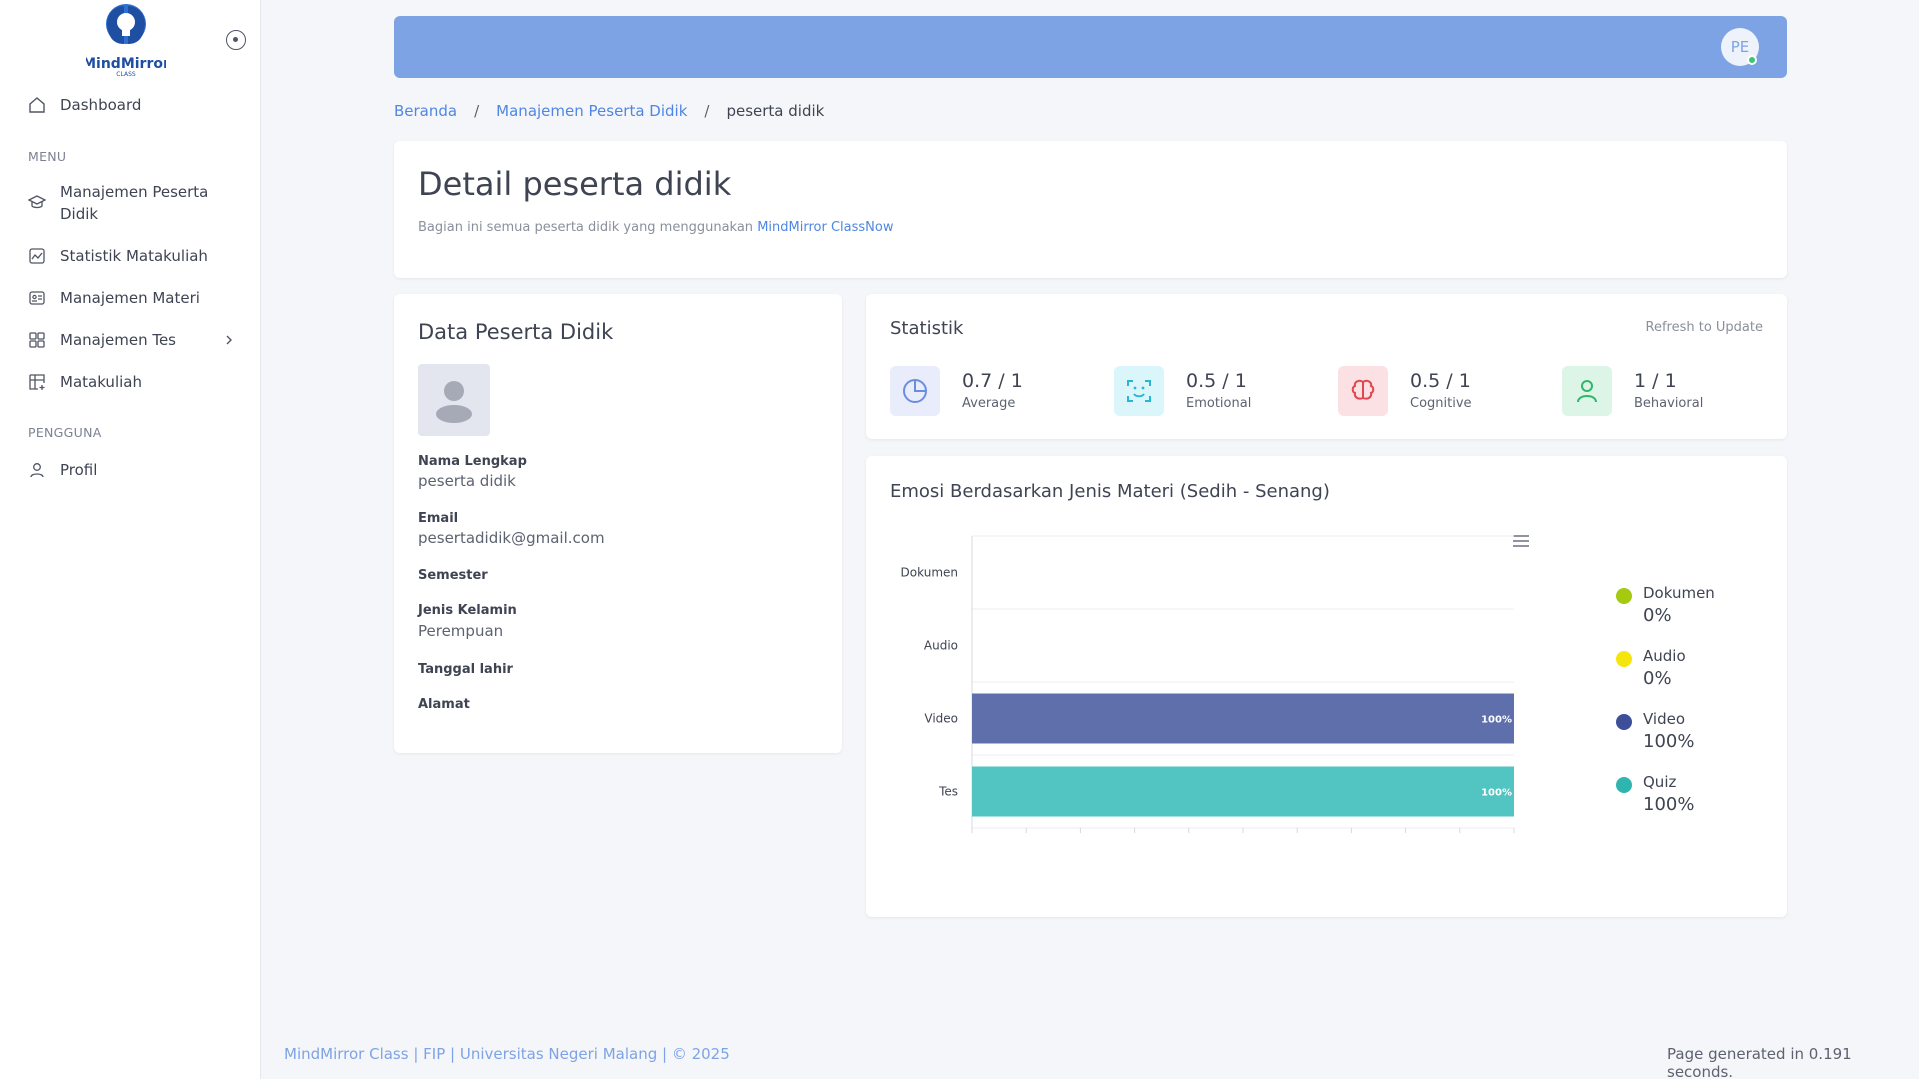 Image resolution: width=1919 pixels, height=1079 pixels. I want to click on legend-name: Dokumen, so click(1679, 593).